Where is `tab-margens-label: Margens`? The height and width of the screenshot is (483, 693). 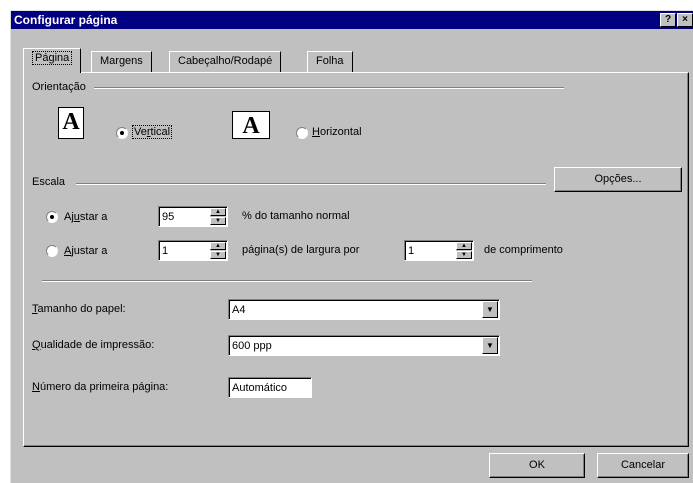 tab-margens-label: Margens is located at coordinates (121, 61).